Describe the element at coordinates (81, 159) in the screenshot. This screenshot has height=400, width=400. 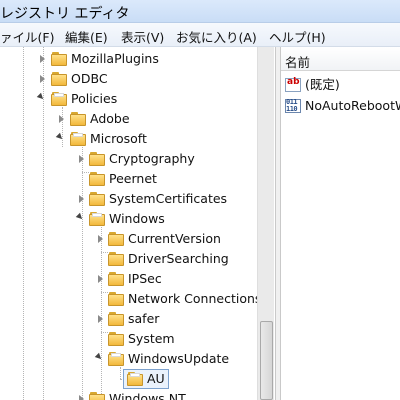
I see `expand-cryptography-toggle` at that location.